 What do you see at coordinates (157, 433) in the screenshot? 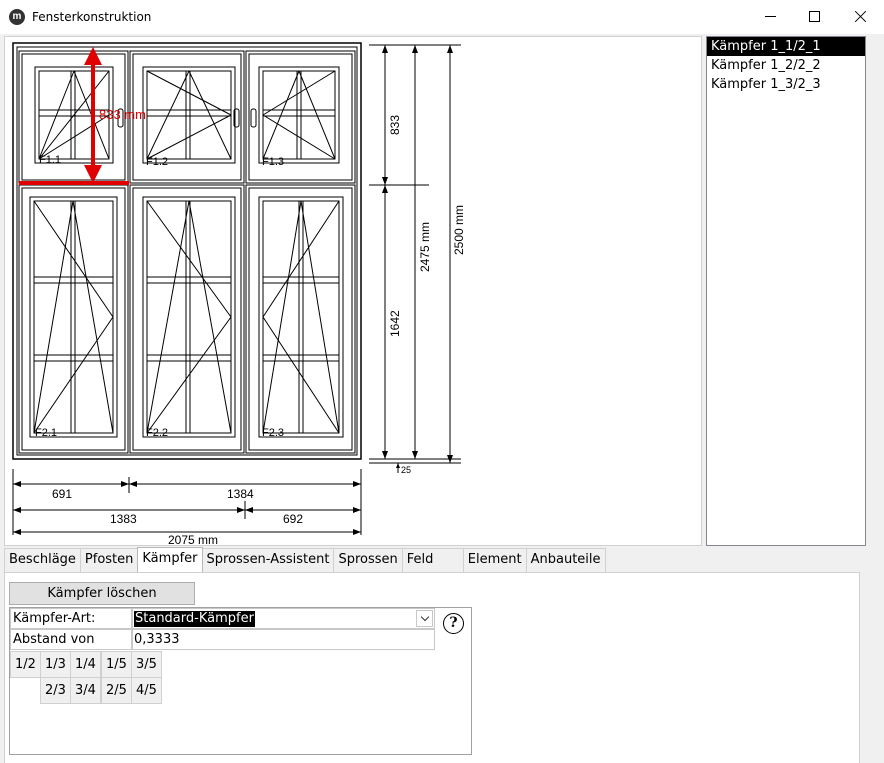
I see `sash-label: F2.2` at bounding box center [157, 433].